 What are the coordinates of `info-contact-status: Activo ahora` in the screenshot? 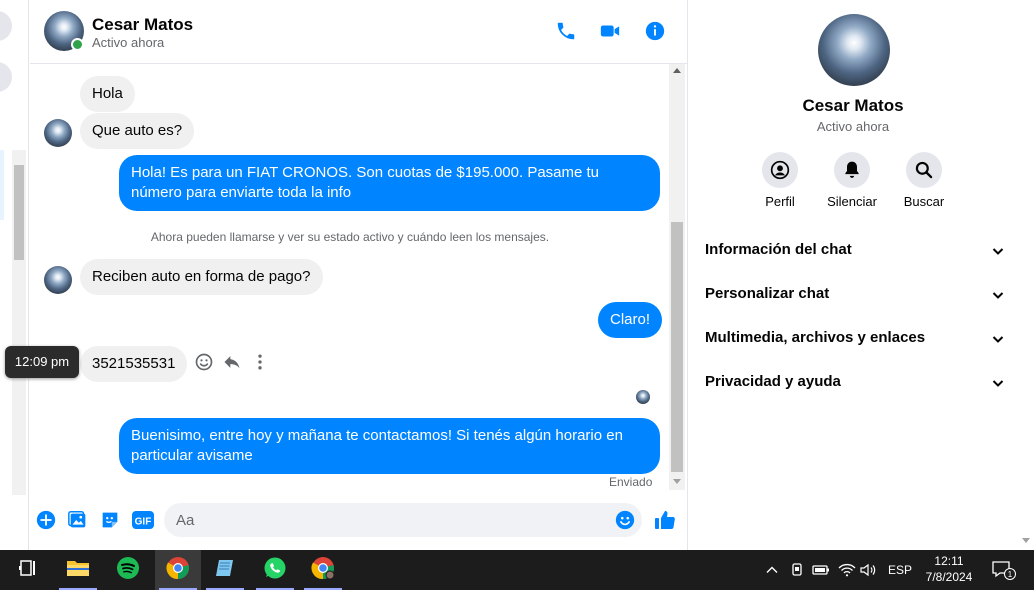 It's located at (853, 126).